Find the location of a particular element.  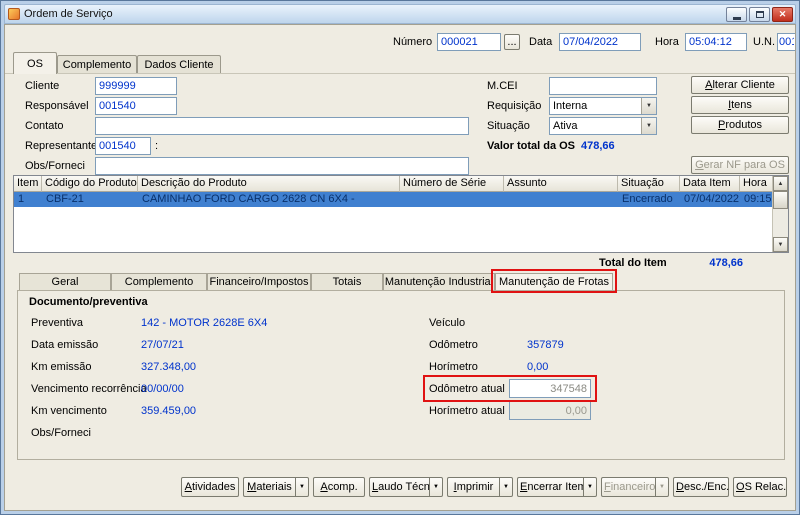

data-input is located at coordinates (600, 42).